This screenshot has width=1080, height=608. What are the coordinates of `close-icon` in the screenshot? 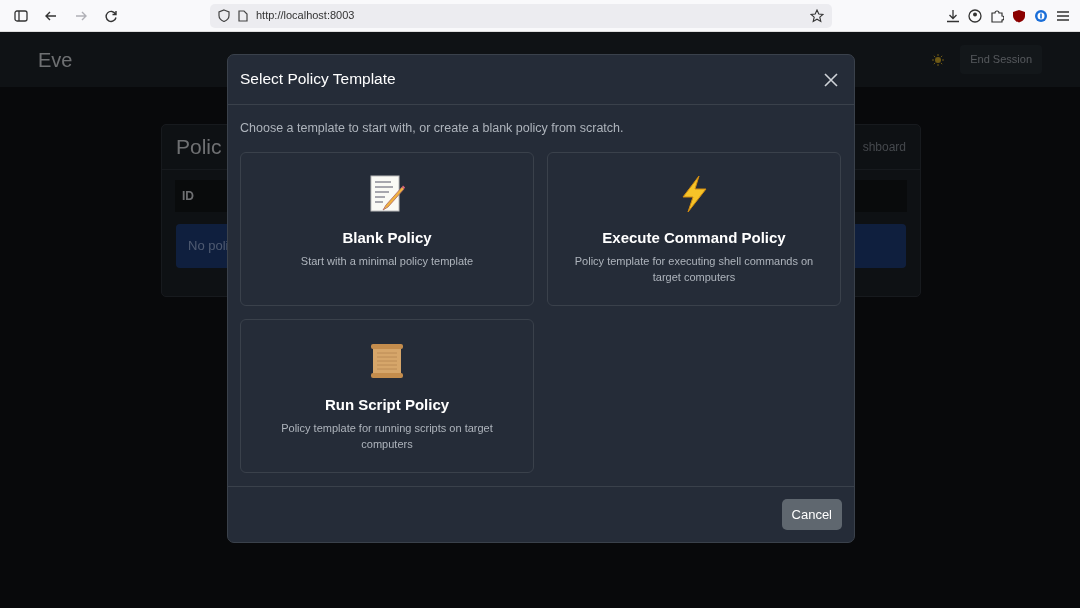 It's located at (831, 79).